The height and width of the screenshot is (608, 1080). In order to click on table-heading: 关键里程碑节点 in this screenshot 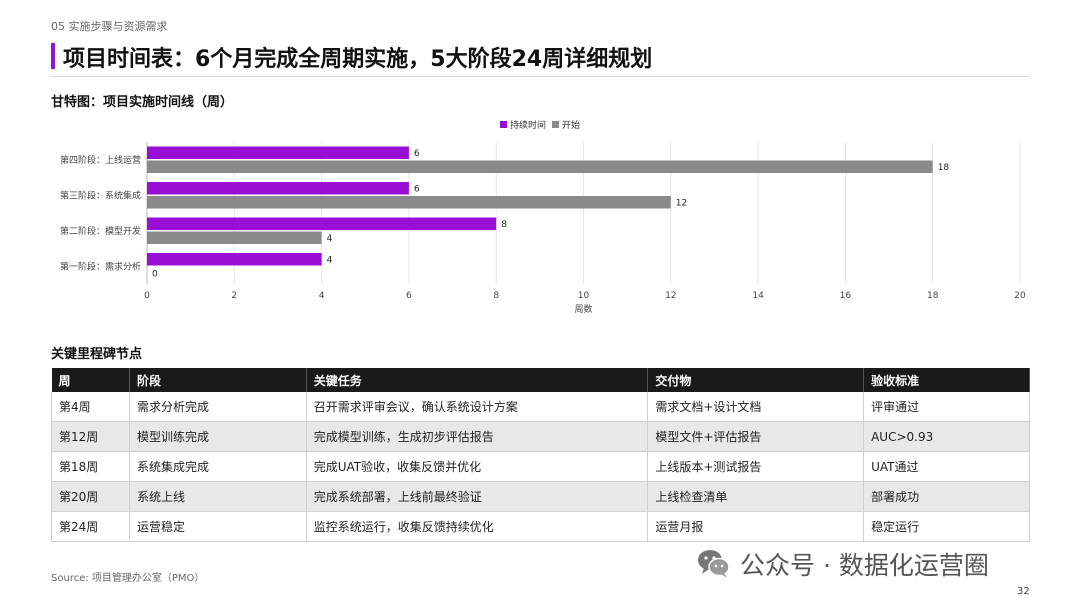, I will do `click(97, 354)`.